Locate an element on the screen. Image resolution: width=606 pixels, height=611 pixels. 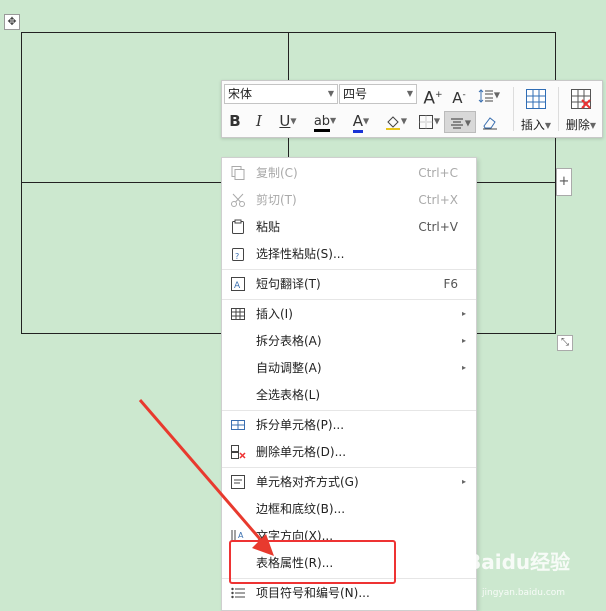
add-column-button: + is located at coordinates (564, 182).